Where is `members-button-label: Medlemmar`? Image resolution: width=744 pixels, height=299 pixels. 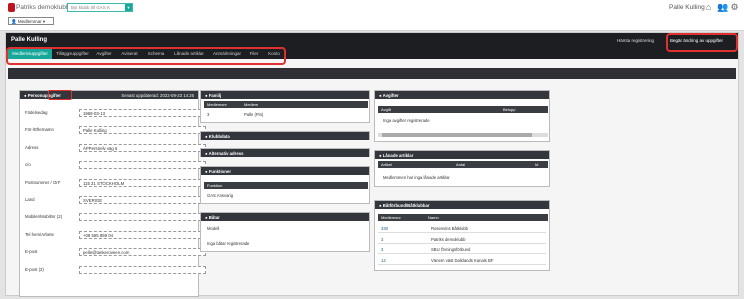
members-button-label: Medlemmar is located at coordinates (29, 21).